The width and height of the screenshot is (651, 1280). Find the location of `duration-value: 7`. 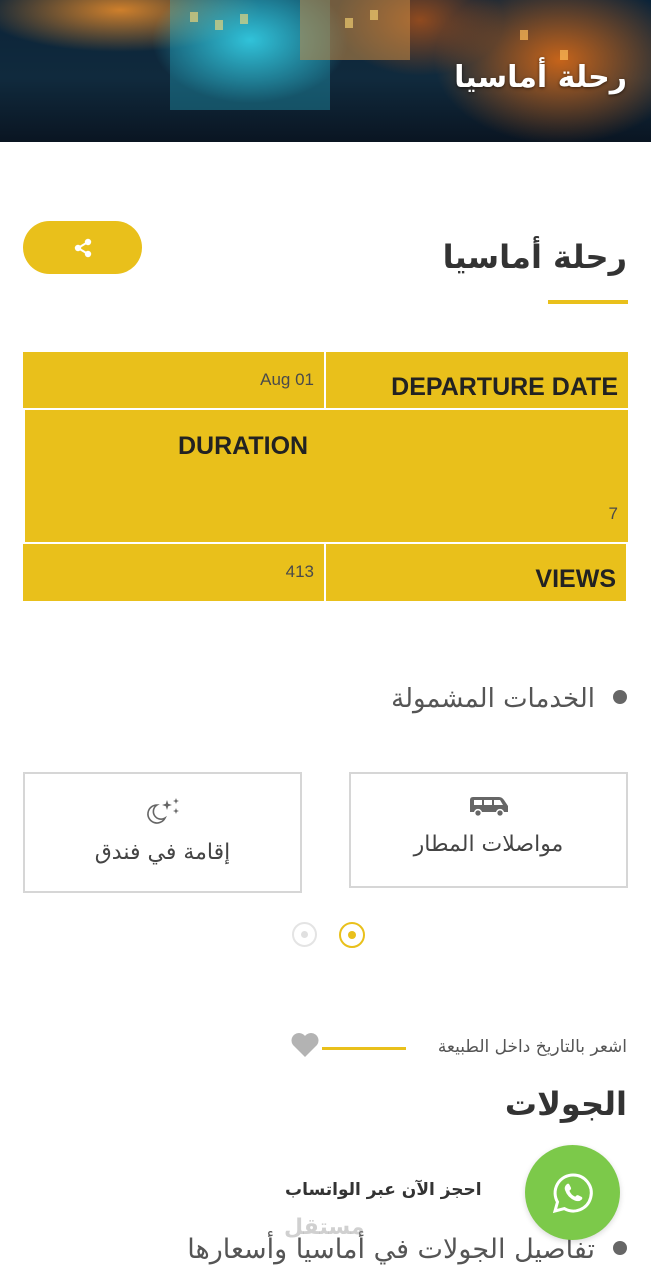

duration-value: 7 is located at coordinates (613, 513).